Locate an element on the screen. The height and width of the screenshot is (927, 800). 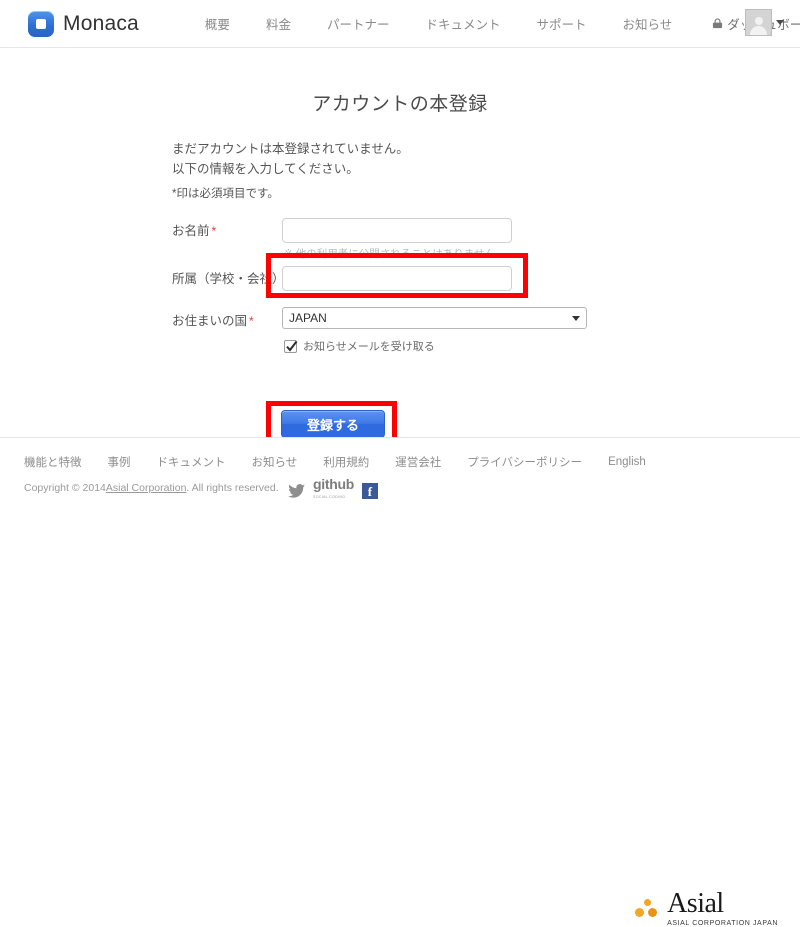
social-links: github SOCIAL CODING f is located at coordinates (333, 490).